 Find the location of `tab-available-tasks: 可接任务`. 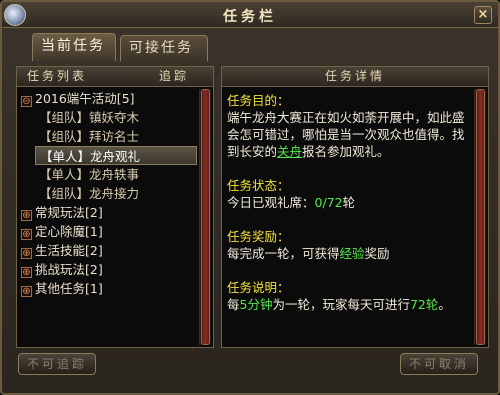

tab-available-tasks: 可接任务 is located at coordinates (164, 48).